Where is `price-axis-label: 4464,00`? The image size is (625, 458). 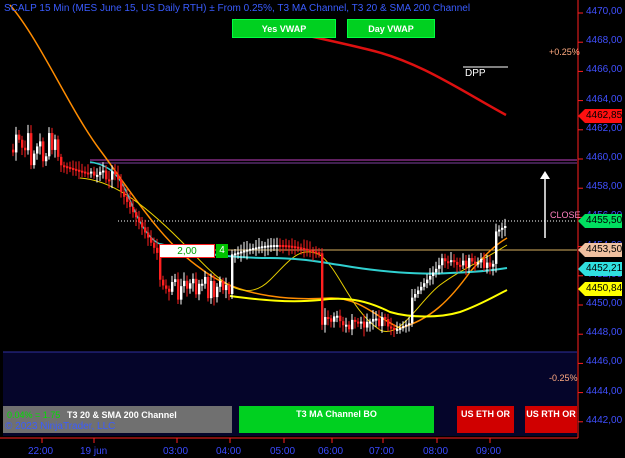 price-axis-label: 4464,00 is located at coordinates (604, 99).